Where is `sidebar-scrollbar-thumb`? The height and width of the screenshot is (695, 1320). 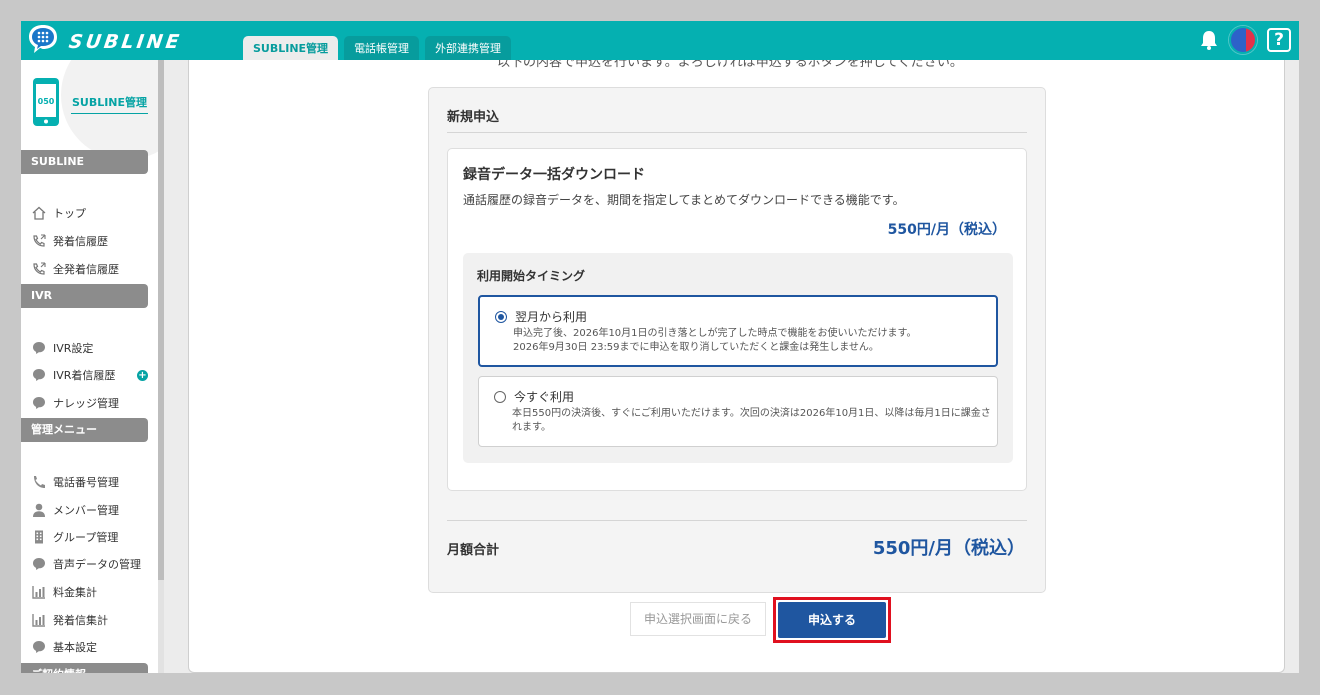 sidebar-scrollbar-thumb is located at coordinates (161, 320).